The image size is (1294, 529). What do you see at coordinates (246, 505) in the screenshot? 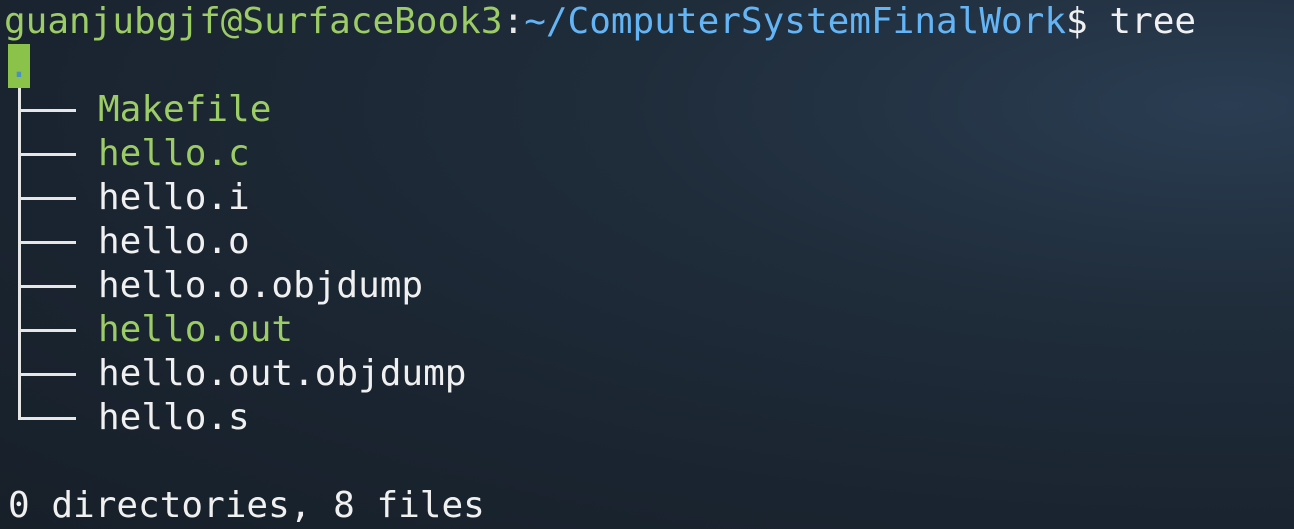
I see `tree-summary: 0 directories, 8 files` at bounding box center [246, 505].